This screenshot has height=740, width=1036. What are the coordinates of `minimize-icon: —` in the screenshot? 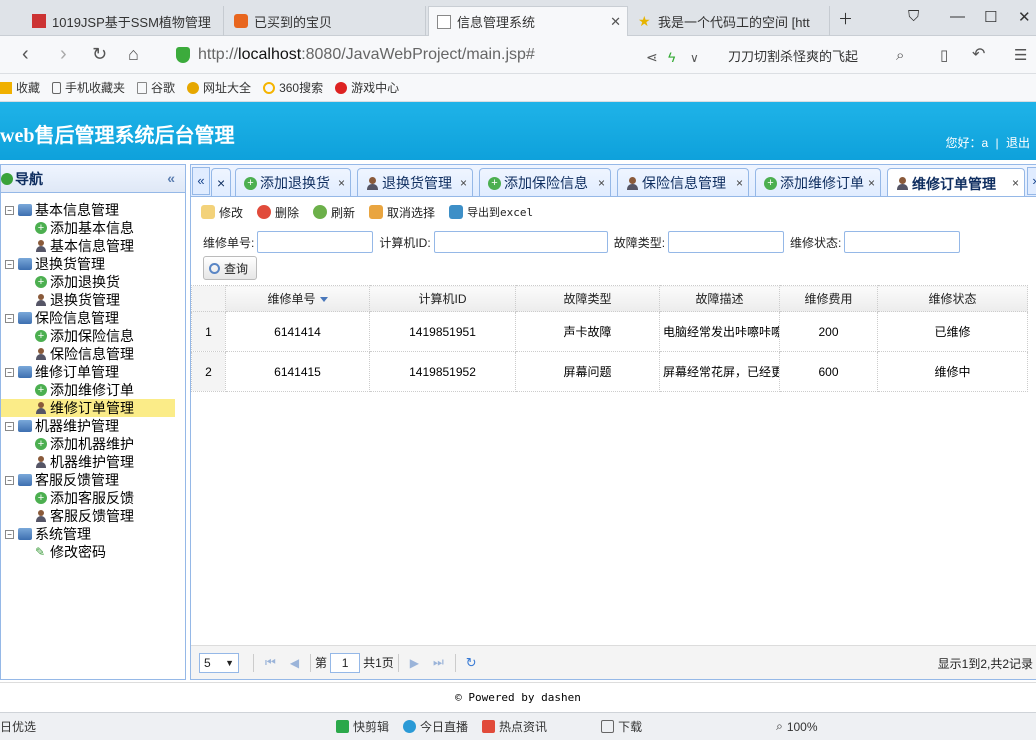 It's located at (957, 16).